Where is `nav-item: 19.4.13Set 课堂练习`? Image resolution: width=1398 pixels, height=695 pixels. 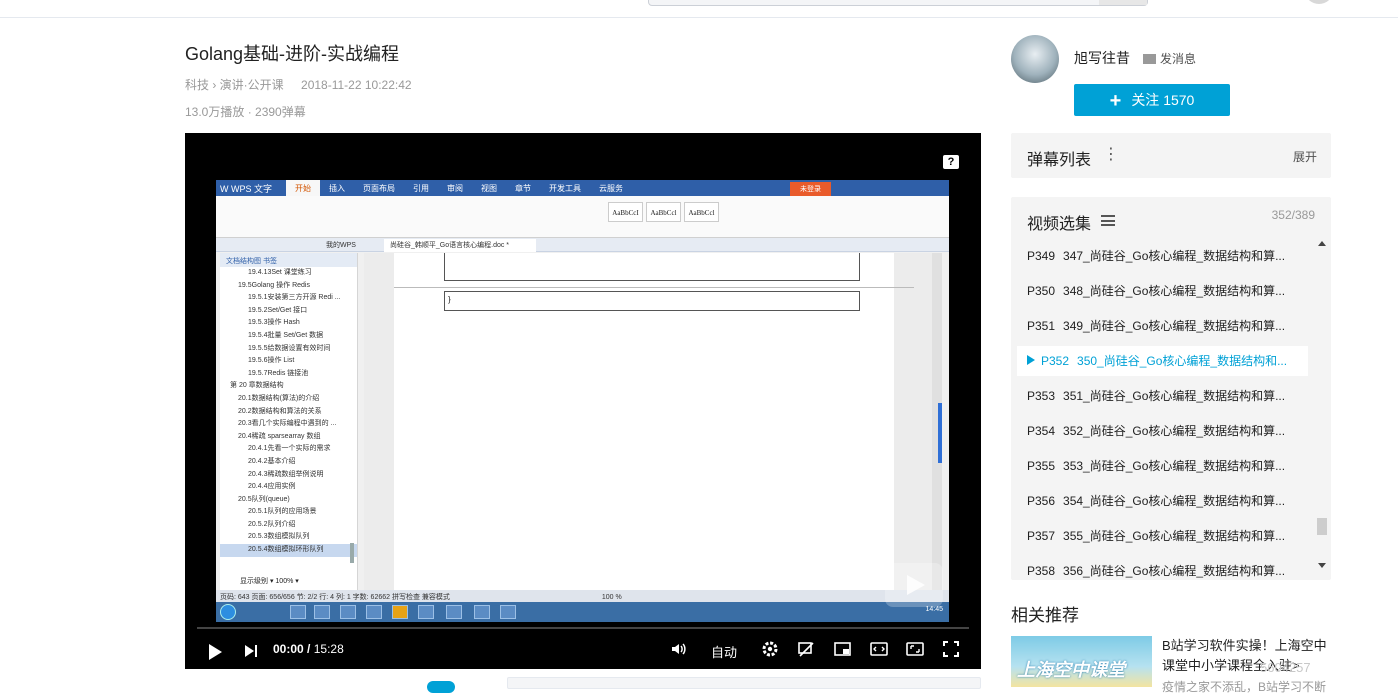
nav-item: 19.4.13Set 课堂练习 is located at coordinates (280, 272).